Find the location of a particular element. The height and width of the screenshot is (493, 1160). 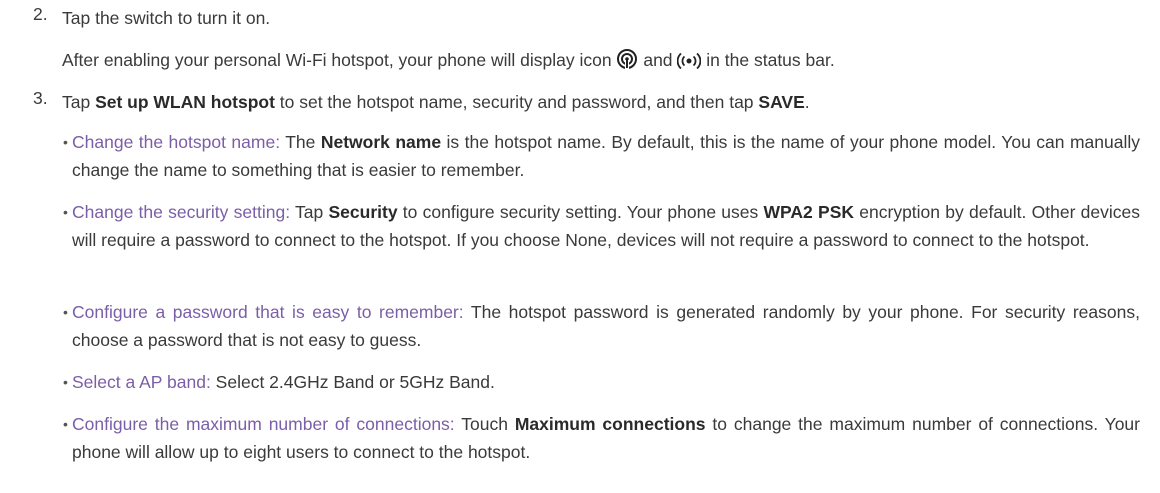

step-text: Tap the switch to turn it on. is located at coordinates (166, 18).